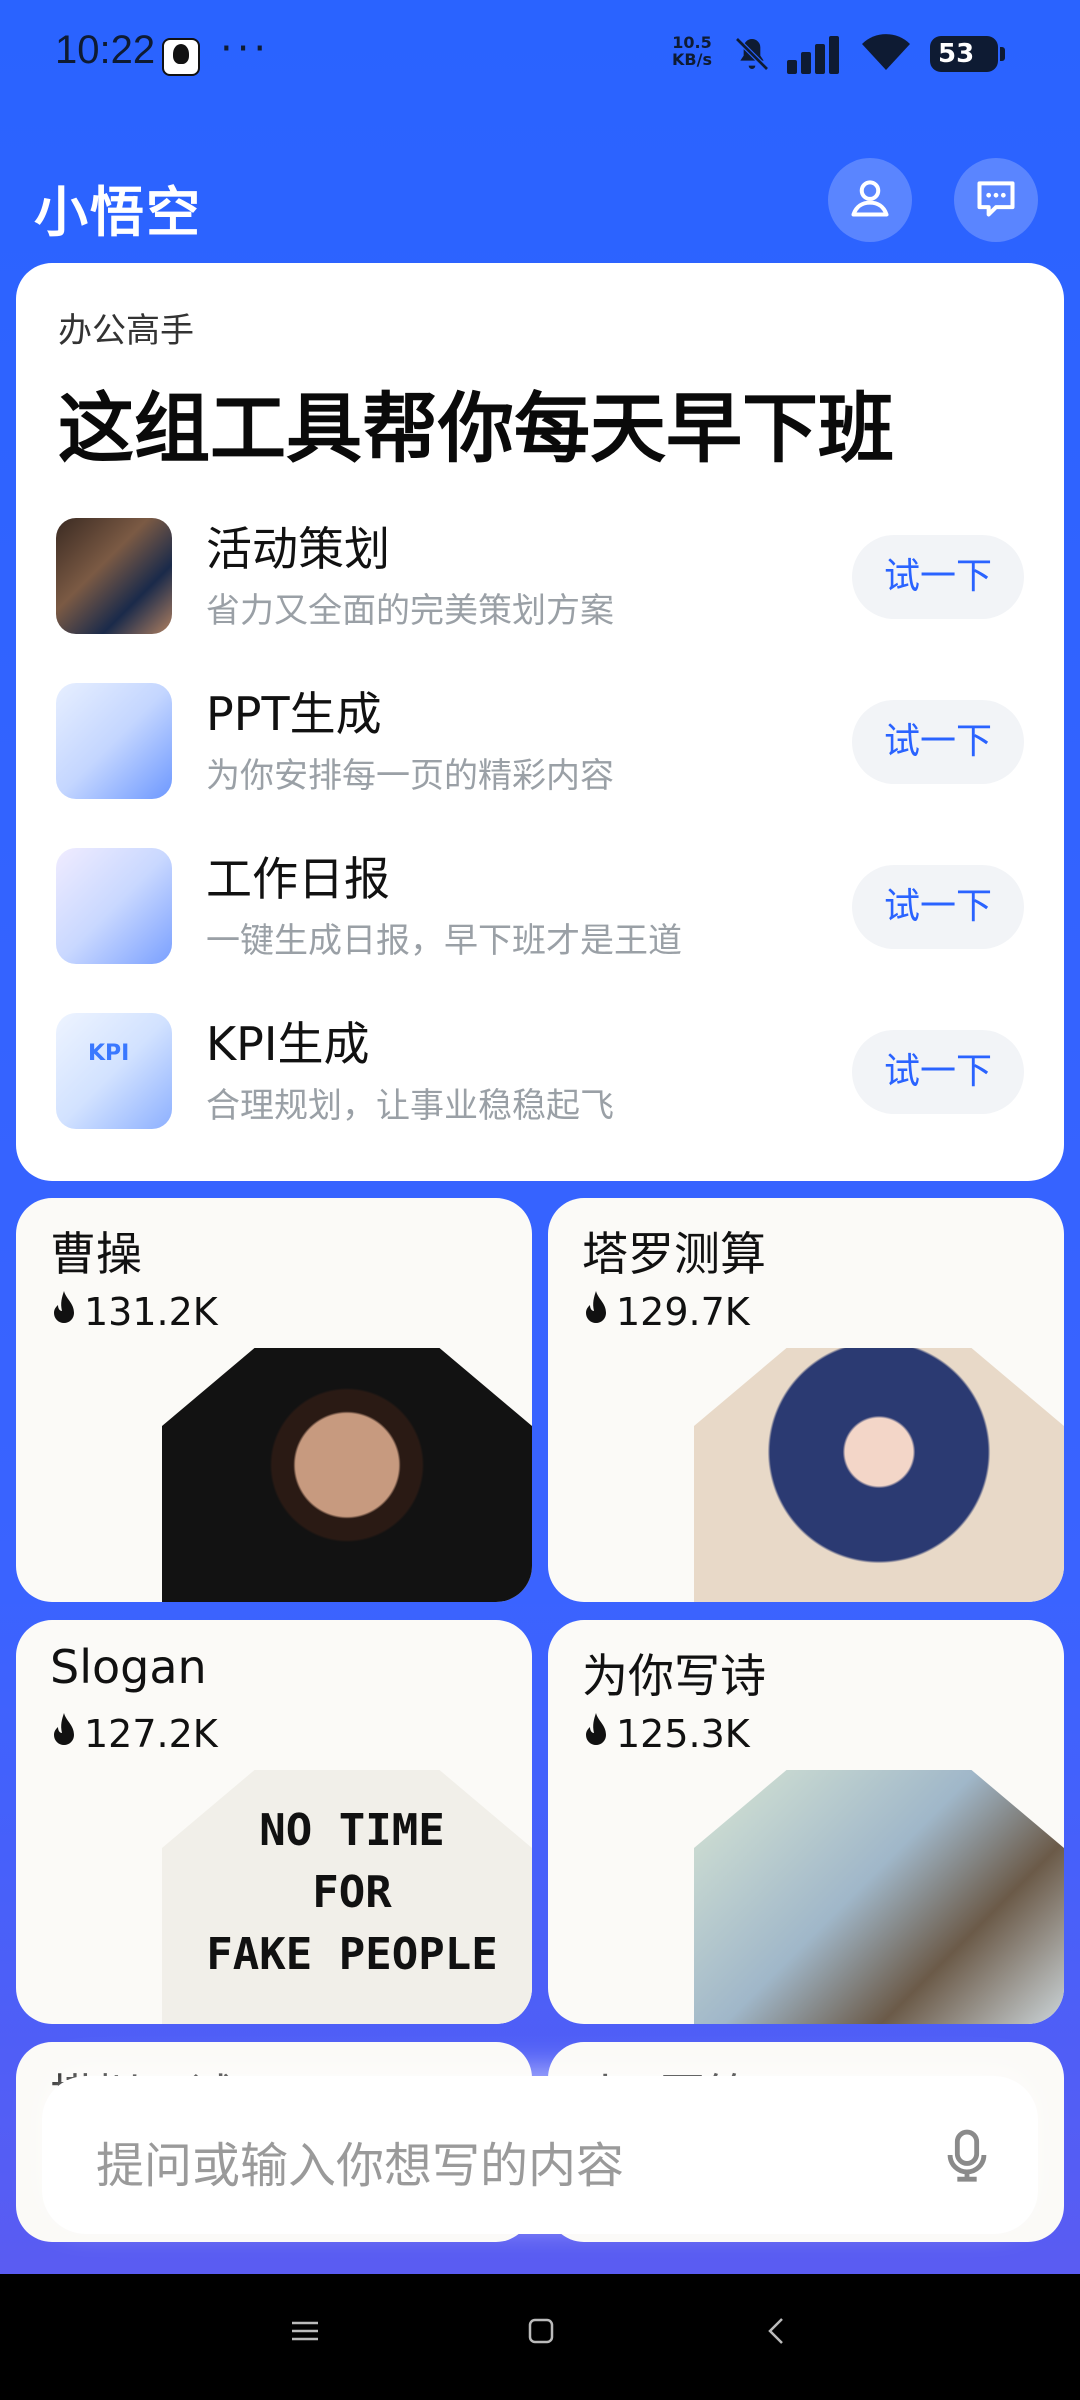  What do you see at coordinates (815, 56) in the screenshot?
I see `signal-icon` at bounding box center [815, 56].